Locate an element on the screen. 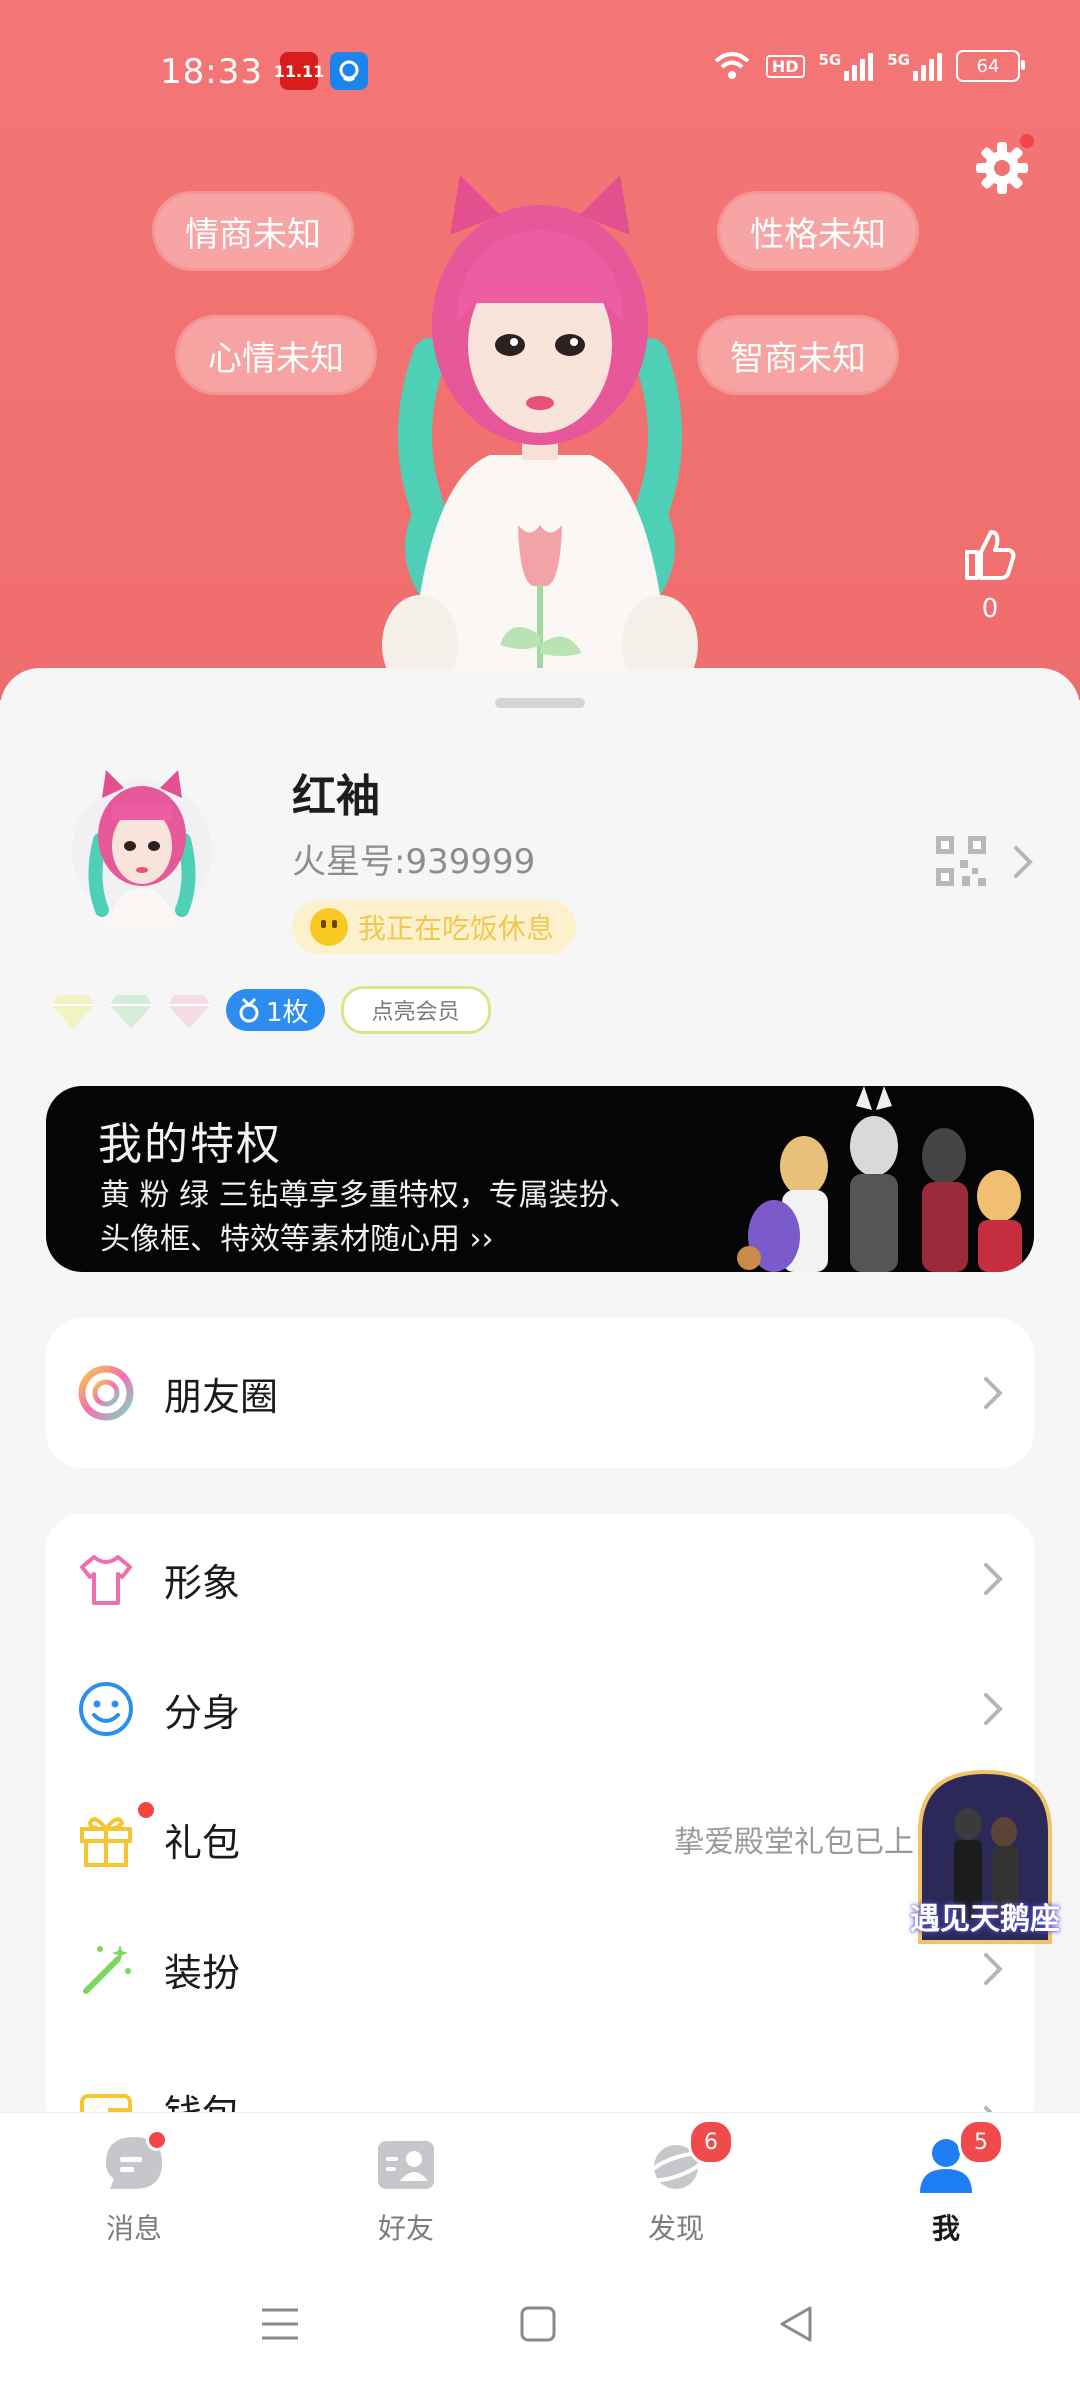  emoji-icon is located at coordinates (329, 927).